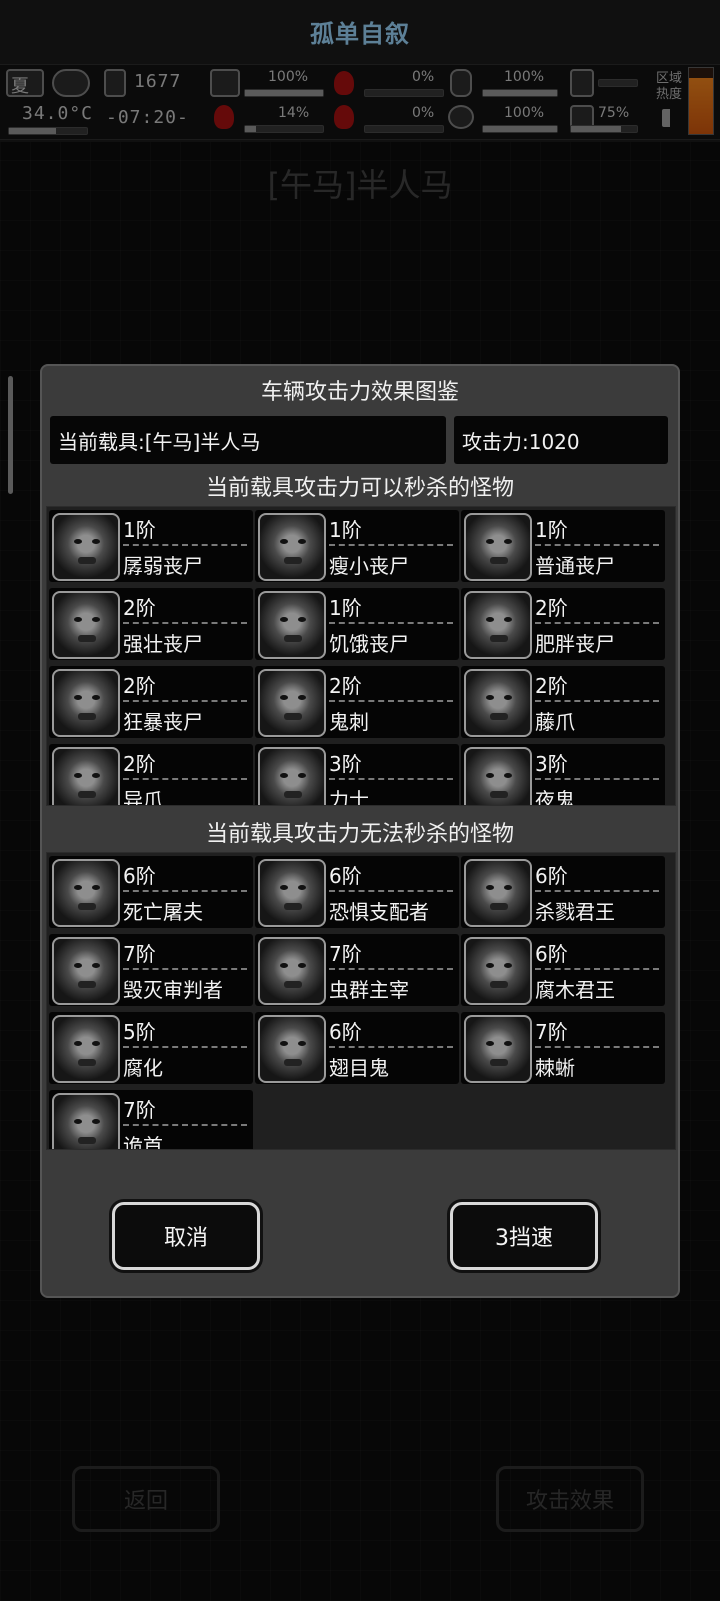 The width and height of the screenshot is (720, 1601). I want to click on monster-card: 2阶鬼刺, so click(357, 702).